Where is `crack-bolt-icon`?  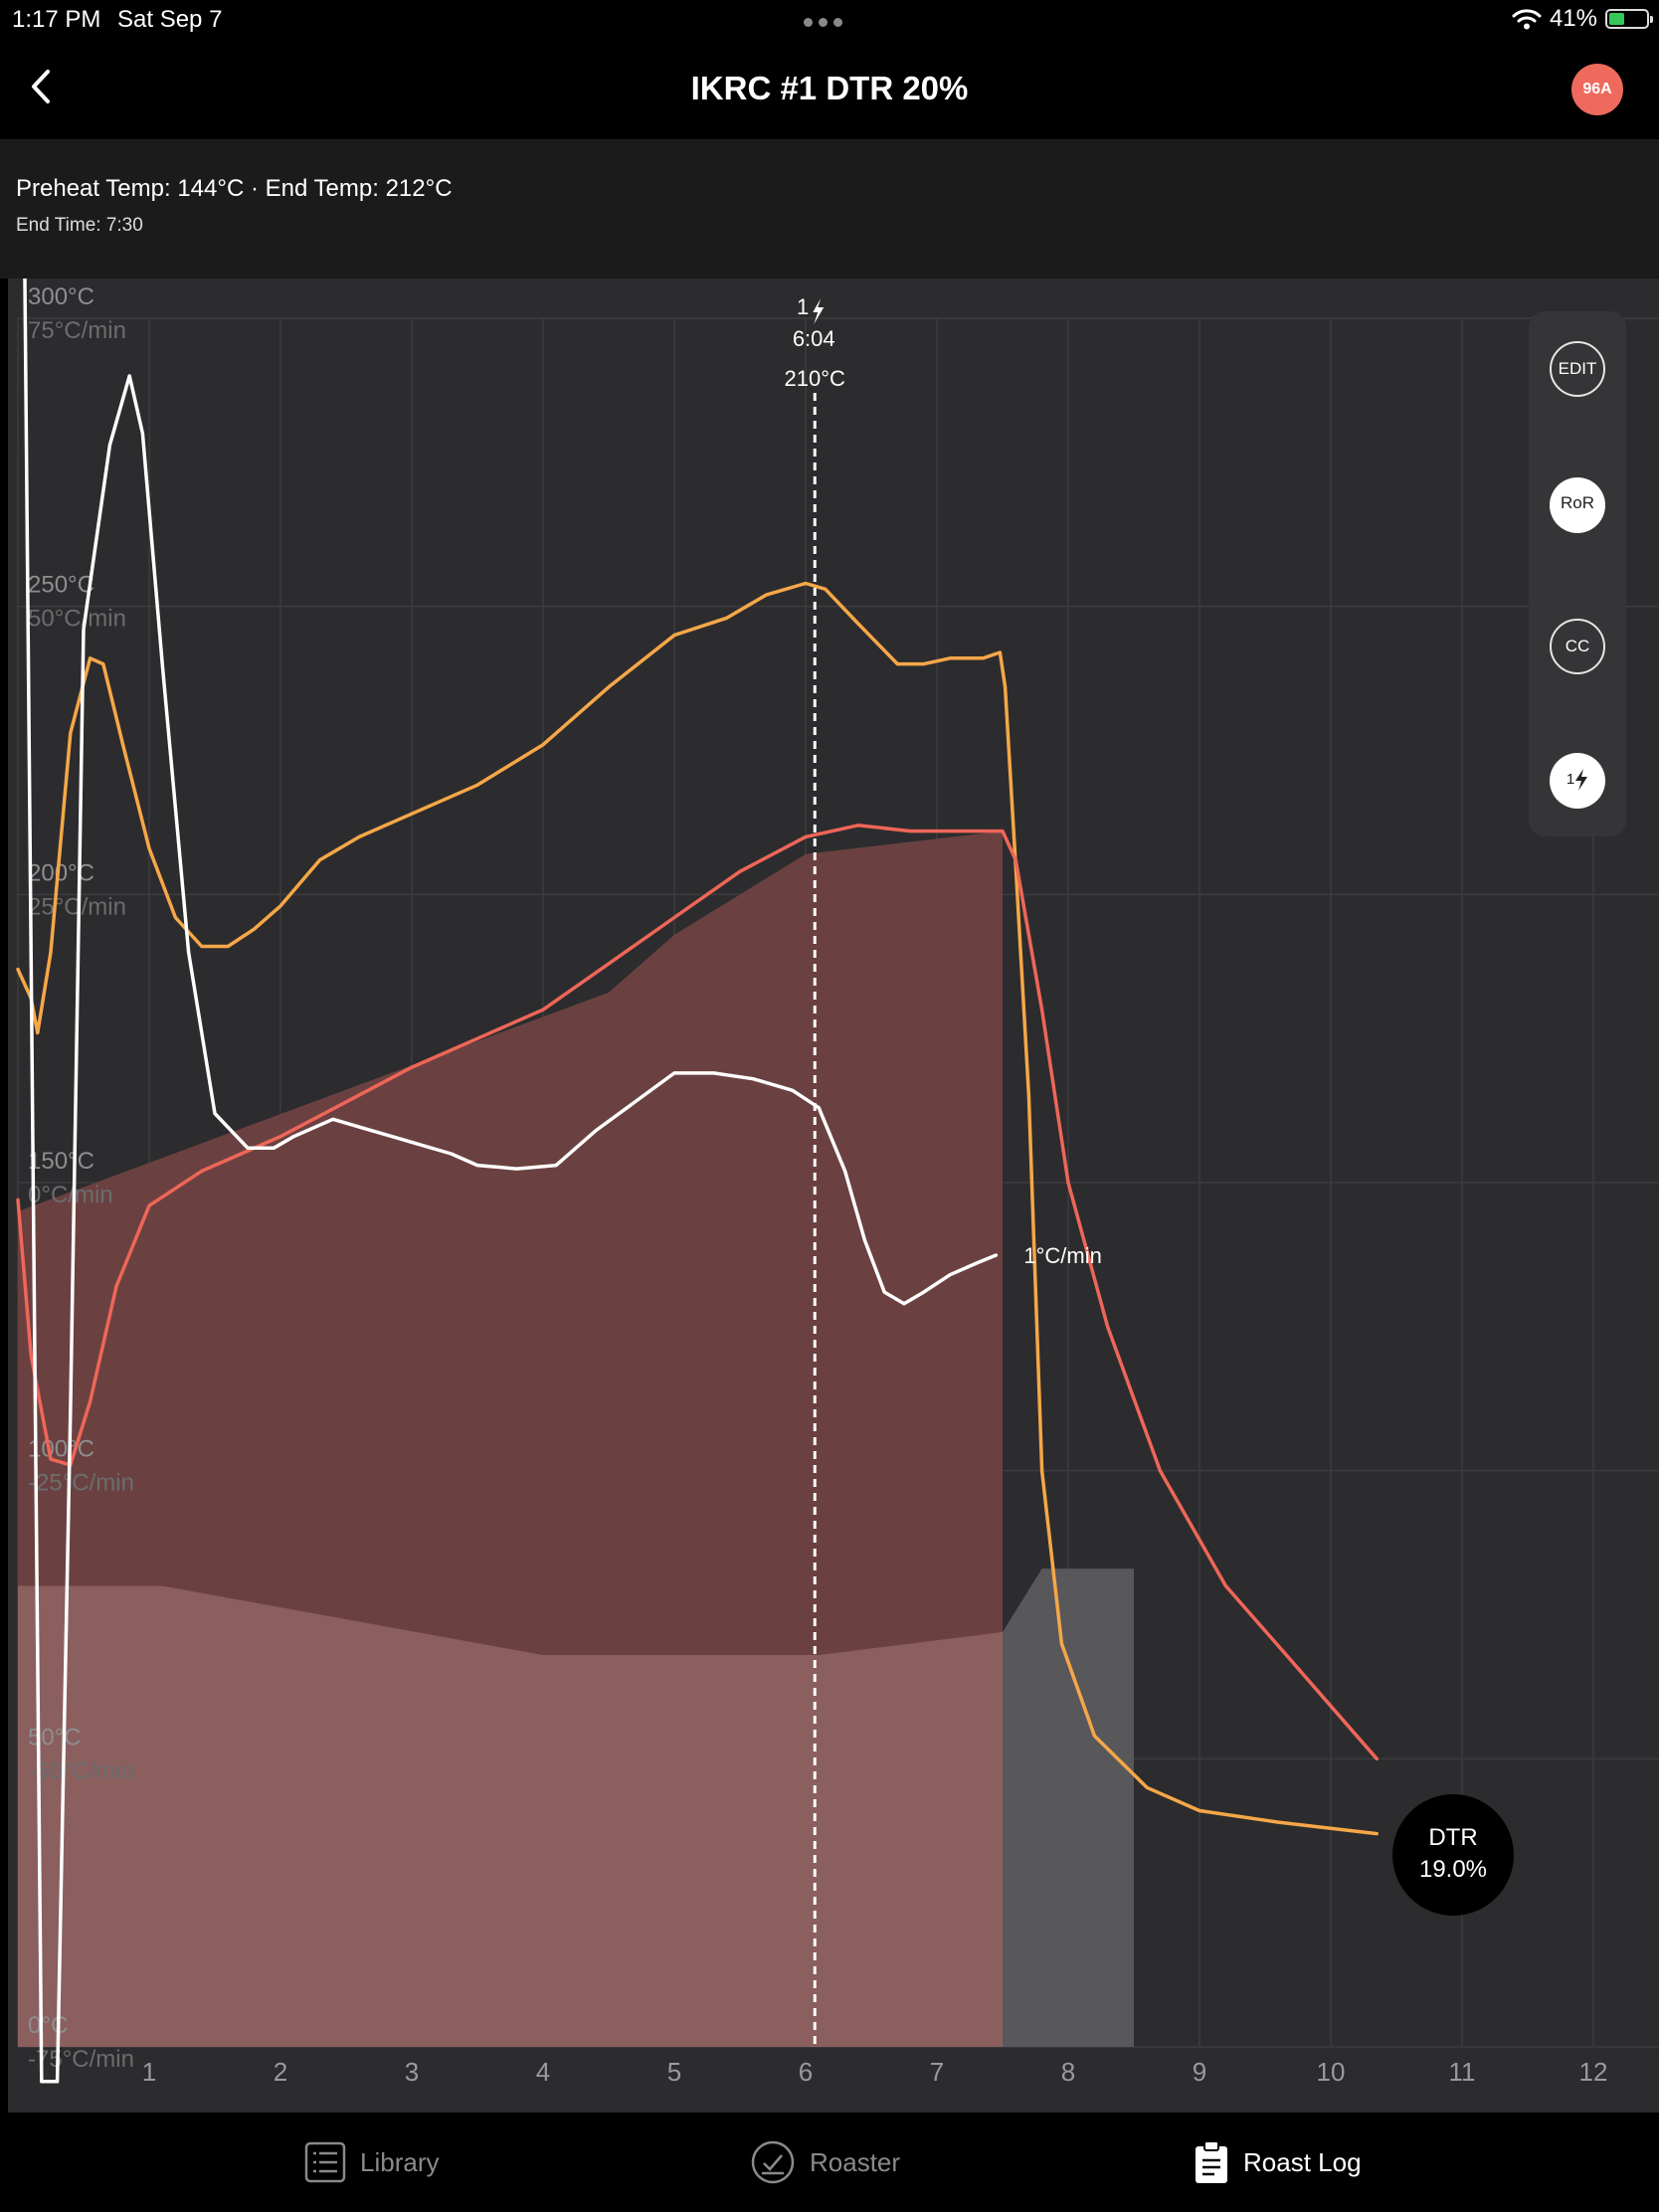
crack-bolt-icon is located at coordinates (1581, 779).